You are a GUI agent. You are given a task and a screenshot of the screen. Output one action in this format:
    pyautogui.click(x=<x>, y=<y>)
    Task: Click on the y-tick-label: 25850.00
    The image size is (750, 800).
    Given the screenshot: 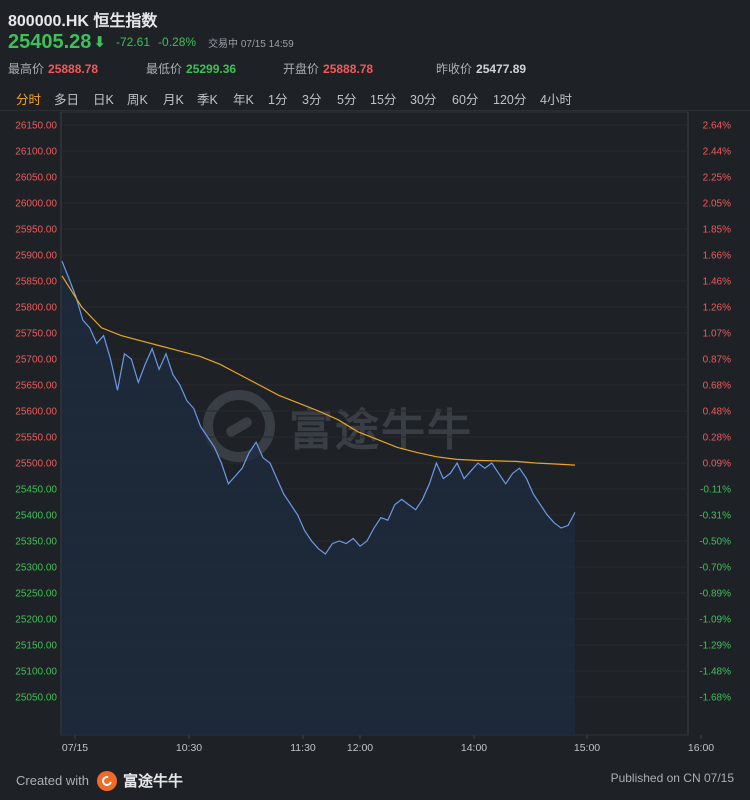 What is the action you would take?
    pyautogui.click(x=36, y=282)
    